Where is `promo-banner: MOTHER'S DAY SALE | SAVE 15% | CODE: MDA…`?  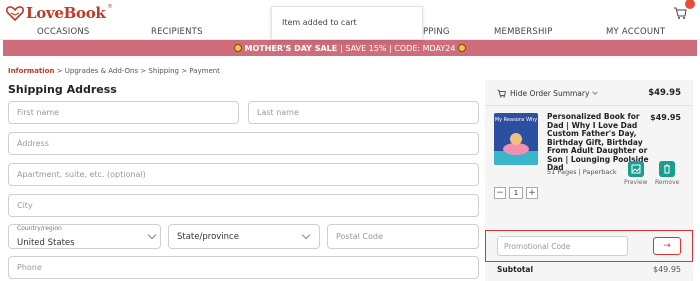
promo-banner: MOTHER'S DAY SALE | SAVE 15% | CODE: MDA… is located at coordinates (350, 48).